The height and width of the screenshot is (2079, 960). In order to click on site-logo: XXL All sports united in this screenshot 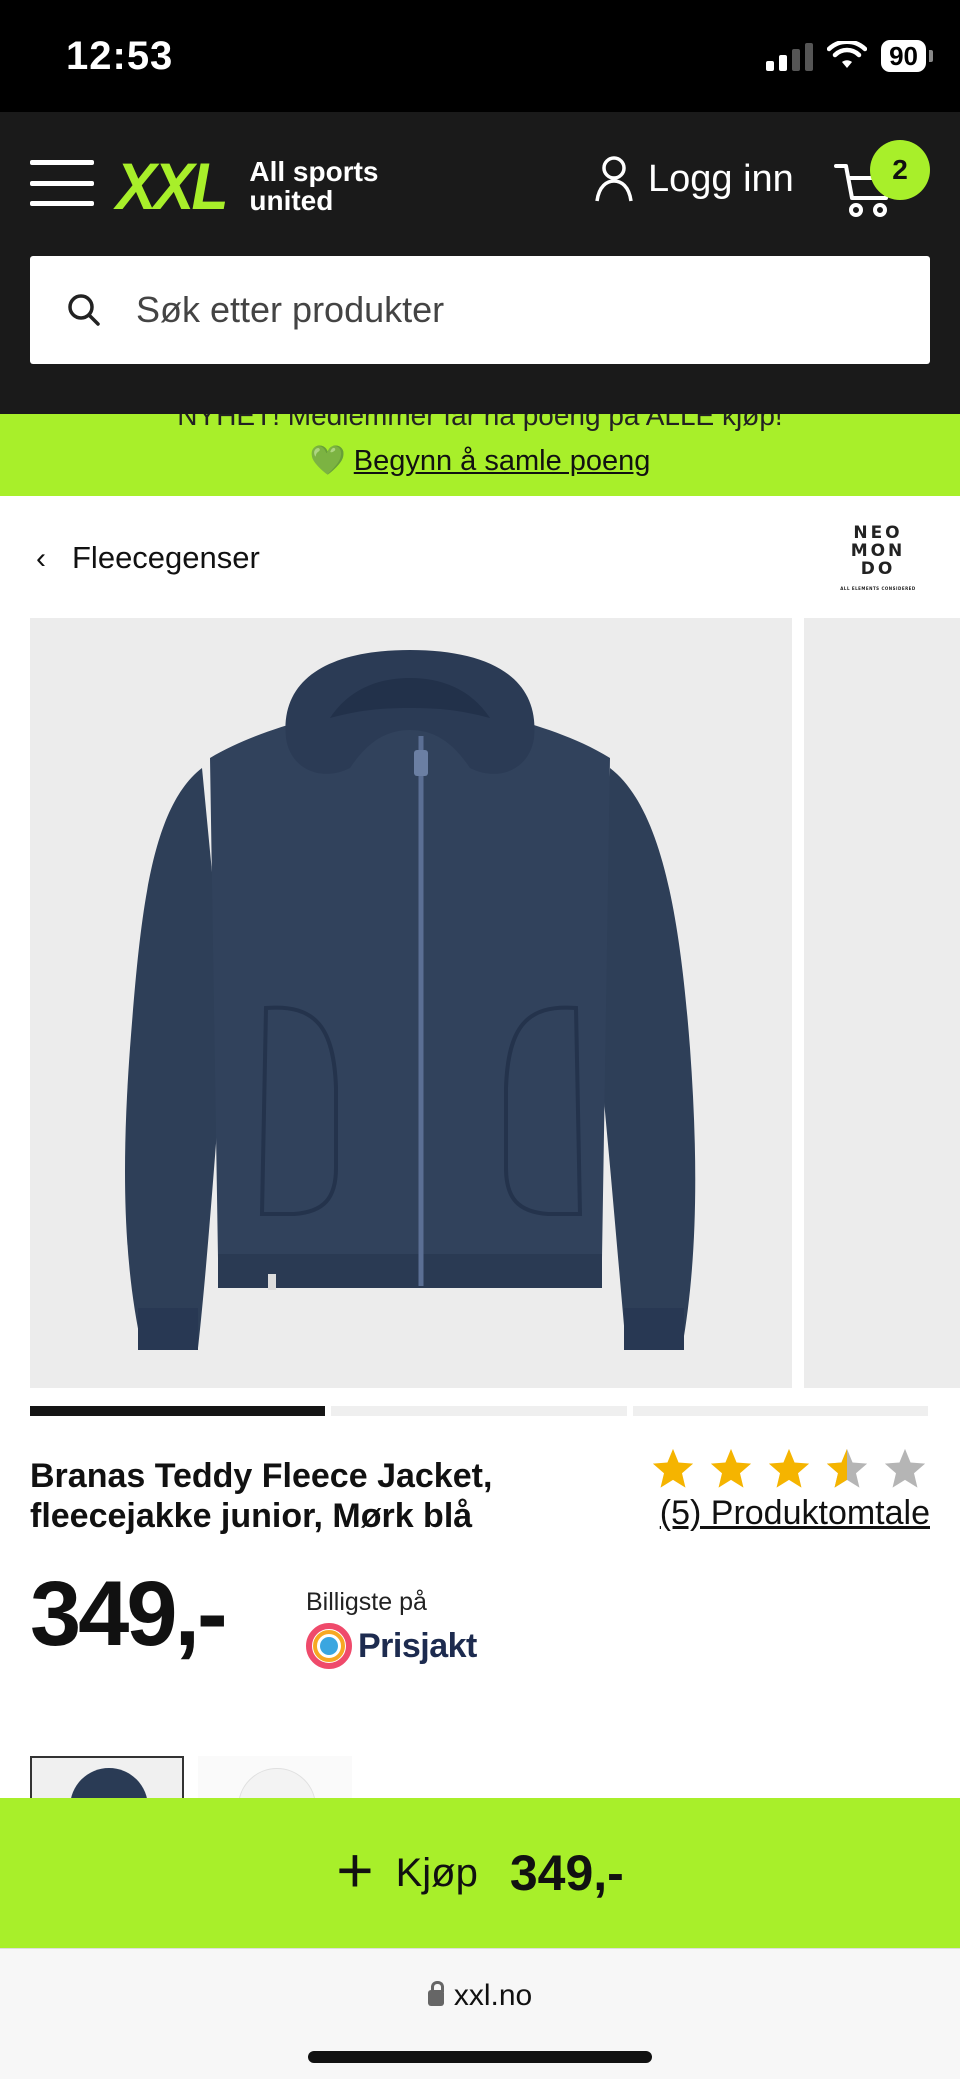, I will do `click(247, 186)`.